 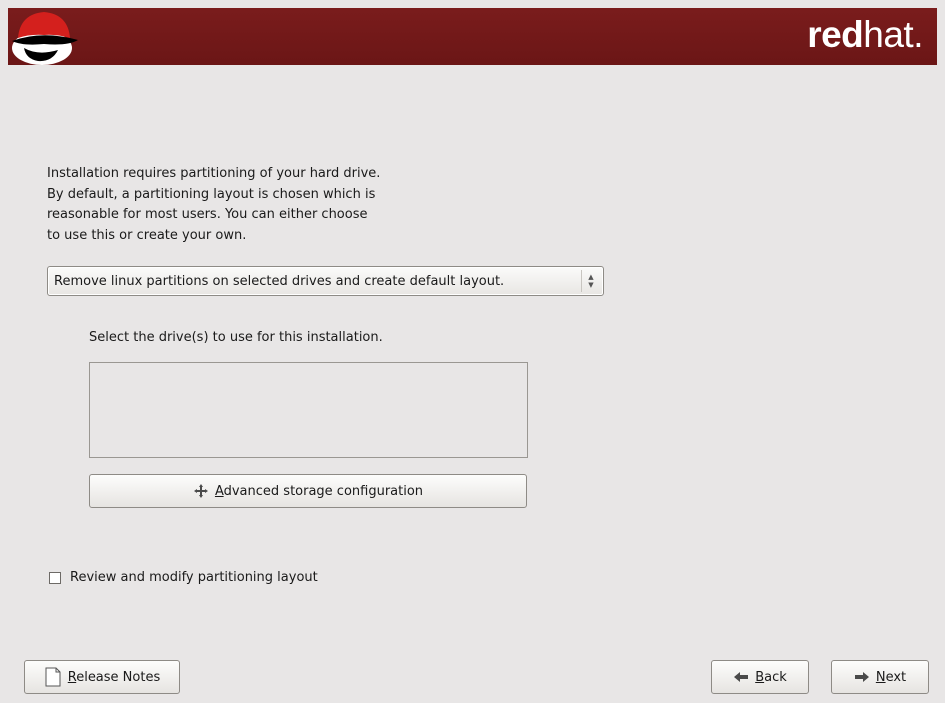 I want to click on release-notes-label: Release Notes, so click(x=114, y=677).